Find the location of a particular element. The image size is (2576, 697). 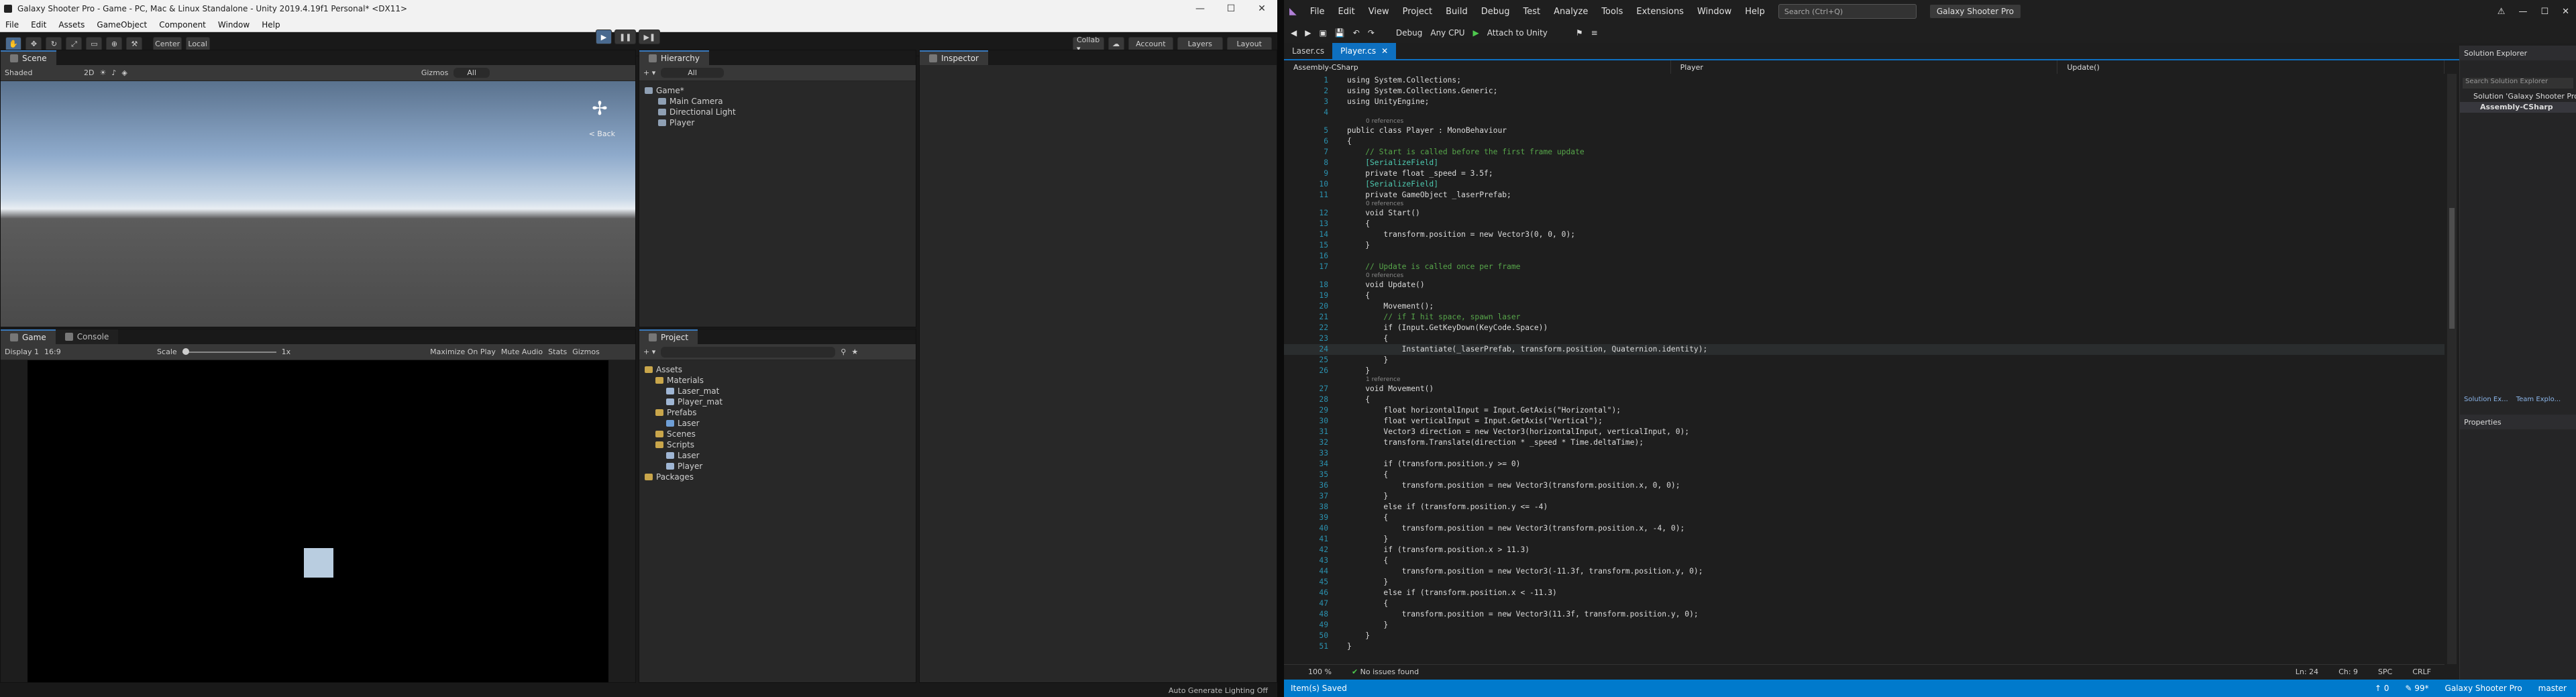

code-line: 2 using System.Collections.Generic; is located at coordinates (1864, 91).